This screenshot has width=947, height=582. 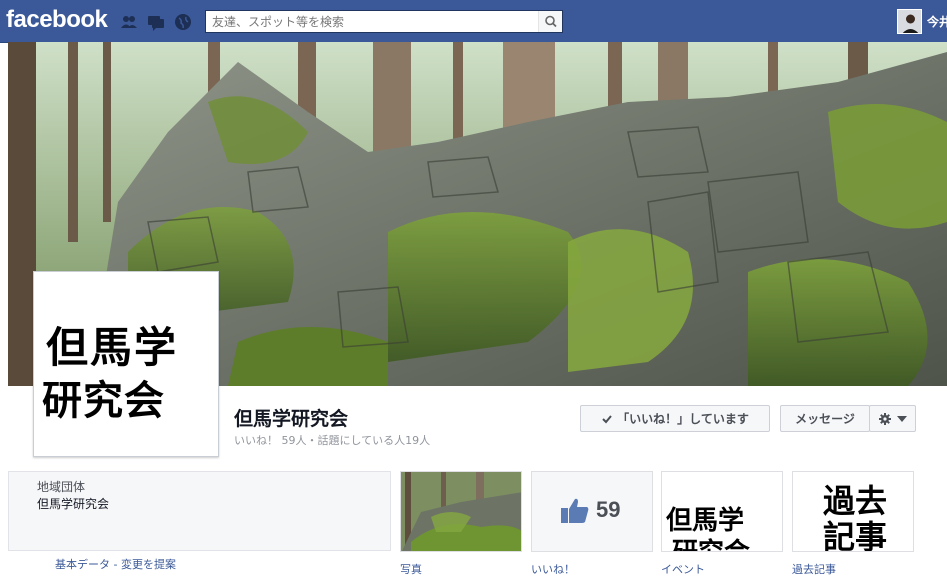 What do you see at coordinates (112, 347) in the screenshot?
I see `profile-picture-text-line1: 但馬学` at bounding box center [112, 347].